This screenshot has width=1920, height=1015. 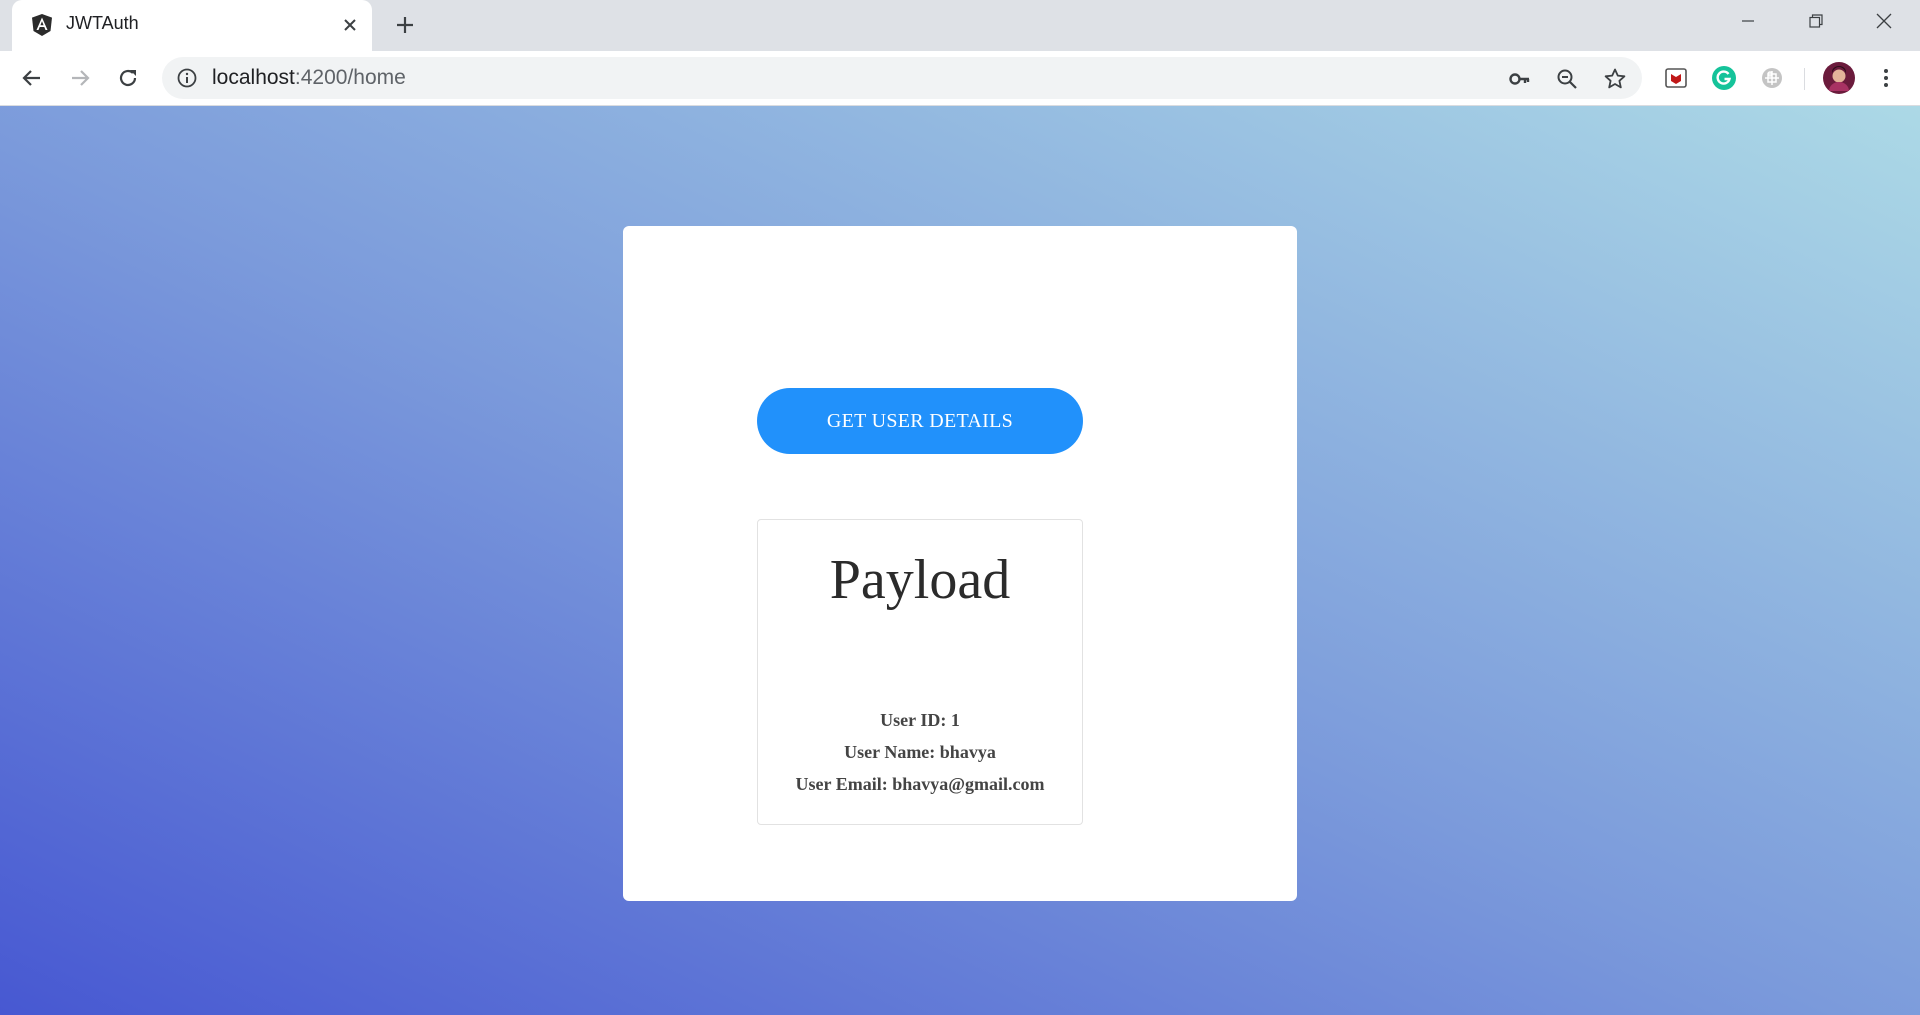 What do you see at coordinates (902, 78) in the screenshot?
I see `address-bar: localhost:4200/home` at bounding box center [902, 78].